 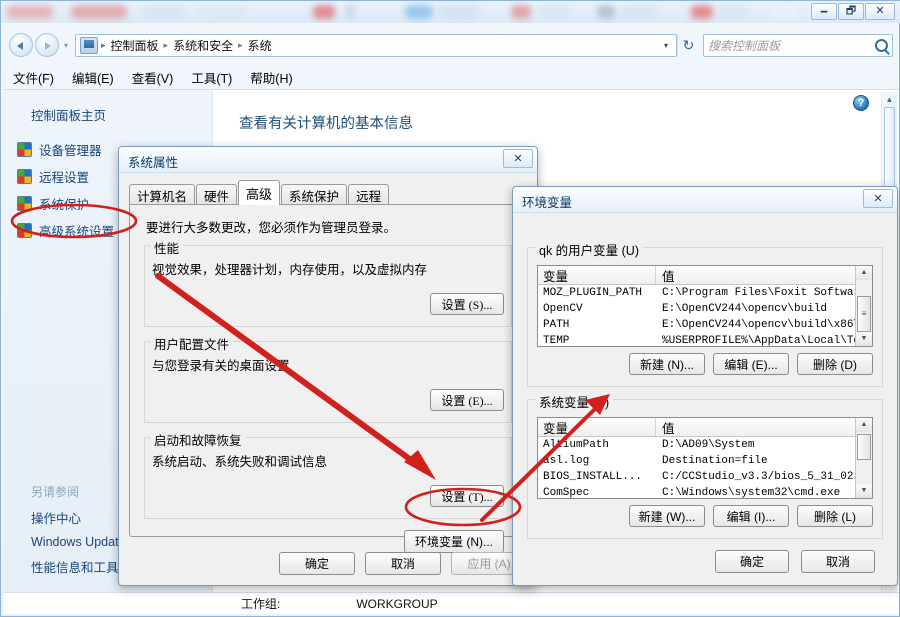 What do you see at coordinates (593, 293) in the screenshot?
I see `variable-name: MOZ_PLUGIN_PATH` at bounding box center [593, 293].